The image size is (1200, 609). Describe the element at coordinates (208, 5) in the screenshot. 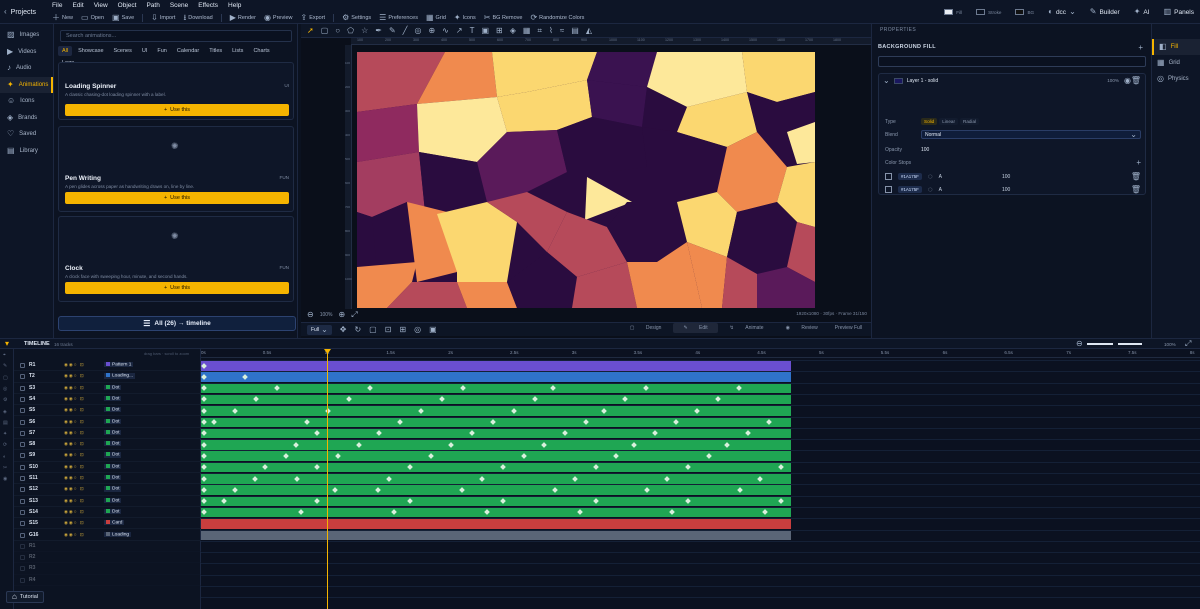

I see `menu-effects: Effects` at that location.